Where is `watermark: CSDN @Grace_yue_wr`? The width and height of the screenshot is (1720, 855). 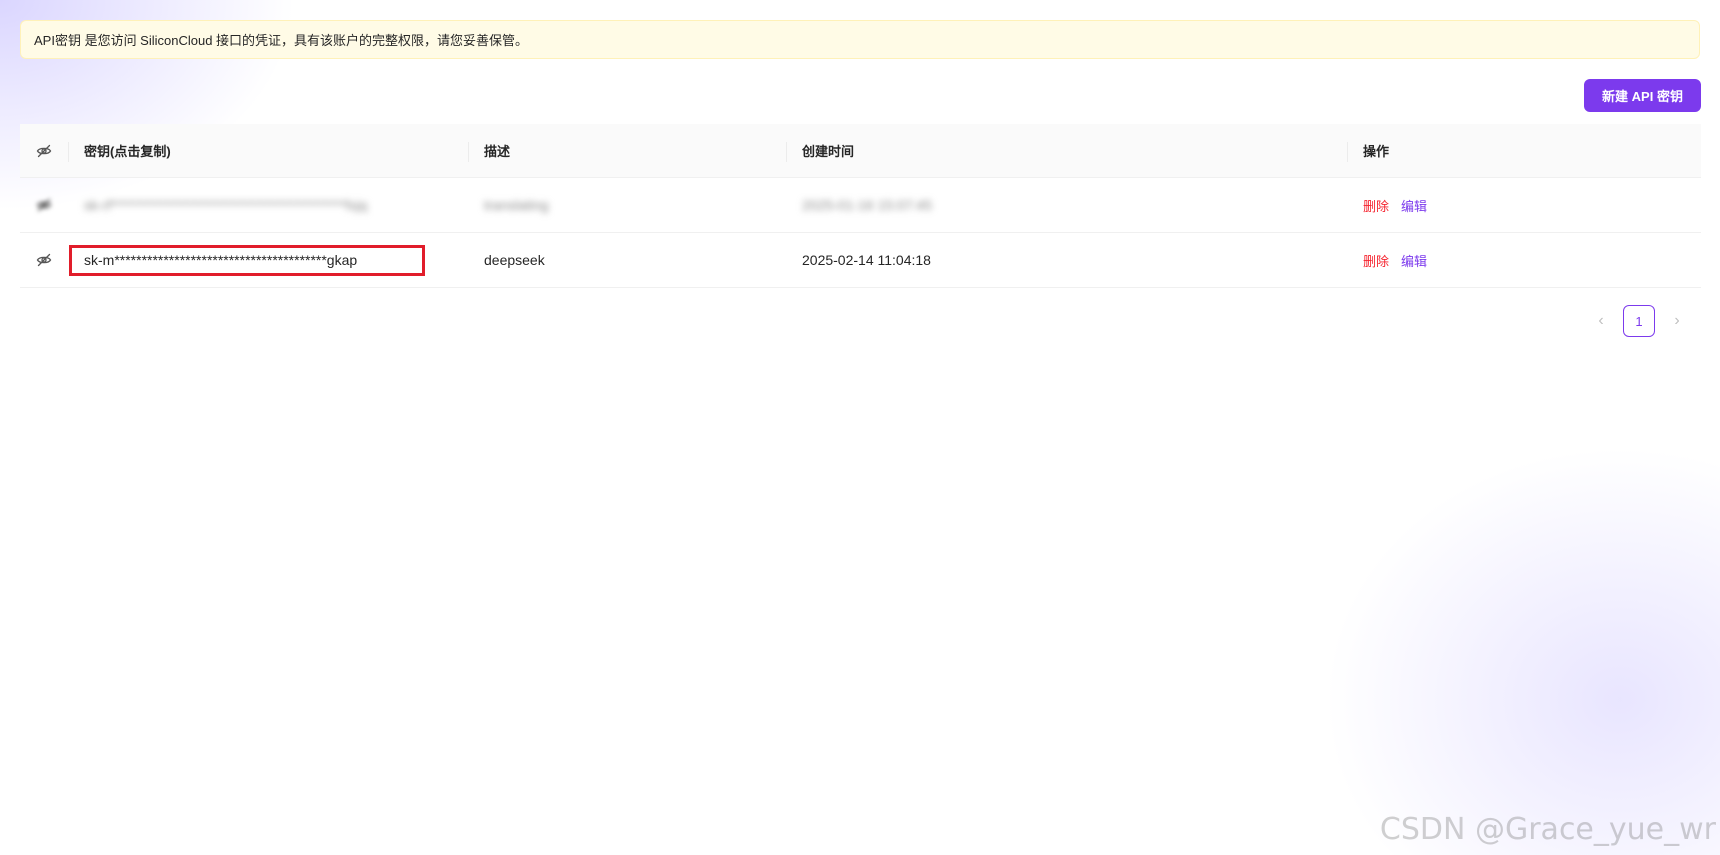 watermark: CSDN @Grace_yue_wr is located at coordinates (1547, 829).